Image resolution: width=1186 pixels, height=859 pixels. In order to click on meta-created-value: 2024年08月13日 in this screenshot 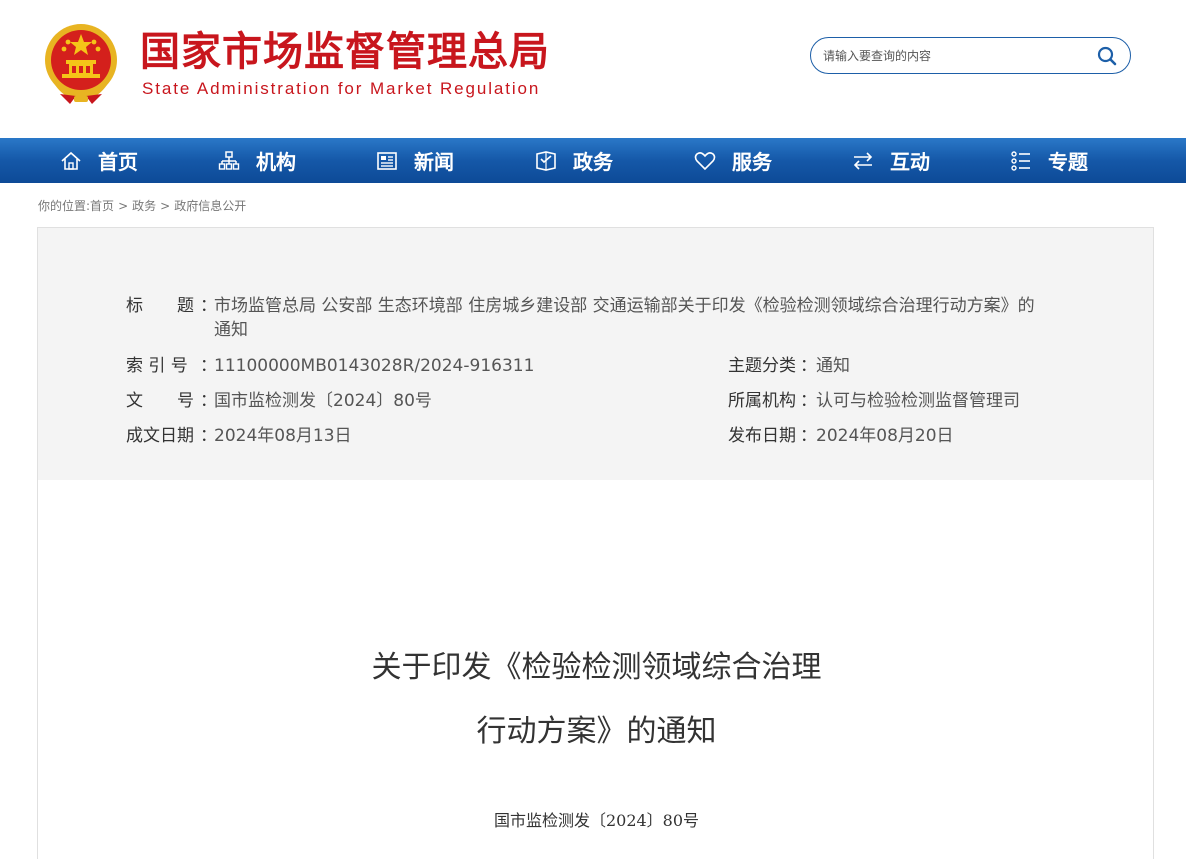, I will do `click(283, 436)`.